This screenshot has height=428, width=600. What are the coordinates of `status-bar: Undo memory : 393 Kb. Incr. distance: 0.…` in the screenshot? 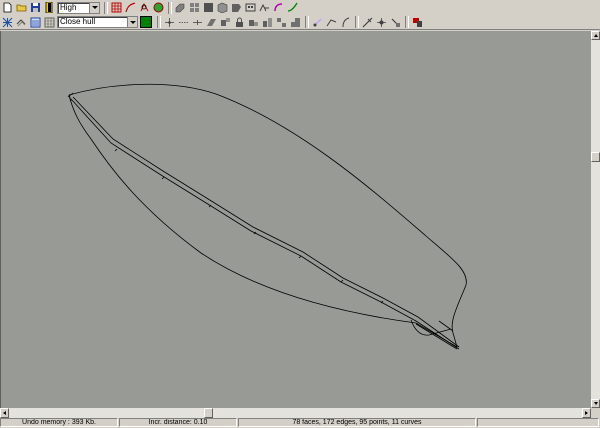 It's located at (300, 423).